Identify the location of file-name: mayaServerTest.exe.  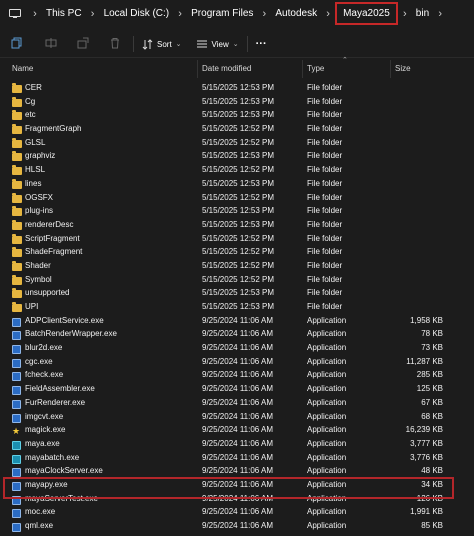
(61, 498).